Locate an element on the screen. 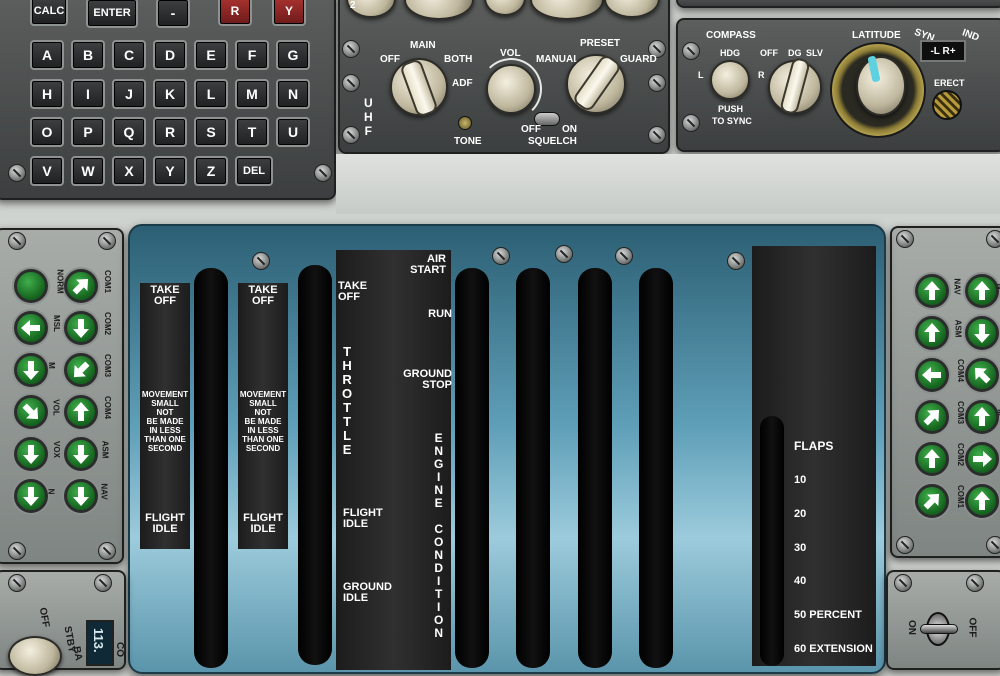  audio-label: NAV is located at coordinates (957, 286).